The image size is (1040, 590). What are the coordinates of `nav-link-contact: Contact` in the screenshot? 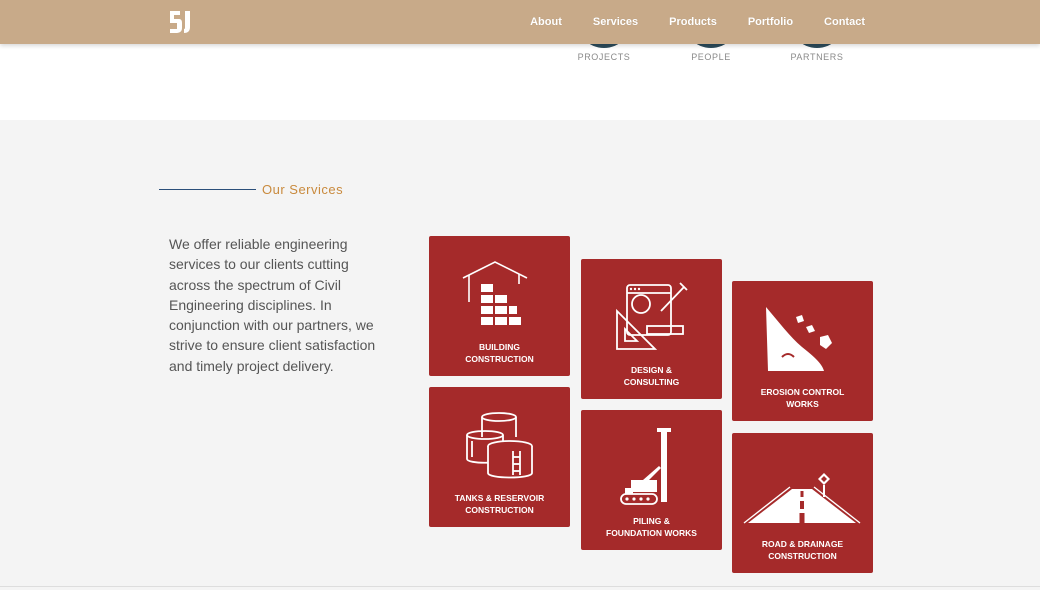 It's located at (844, 22).